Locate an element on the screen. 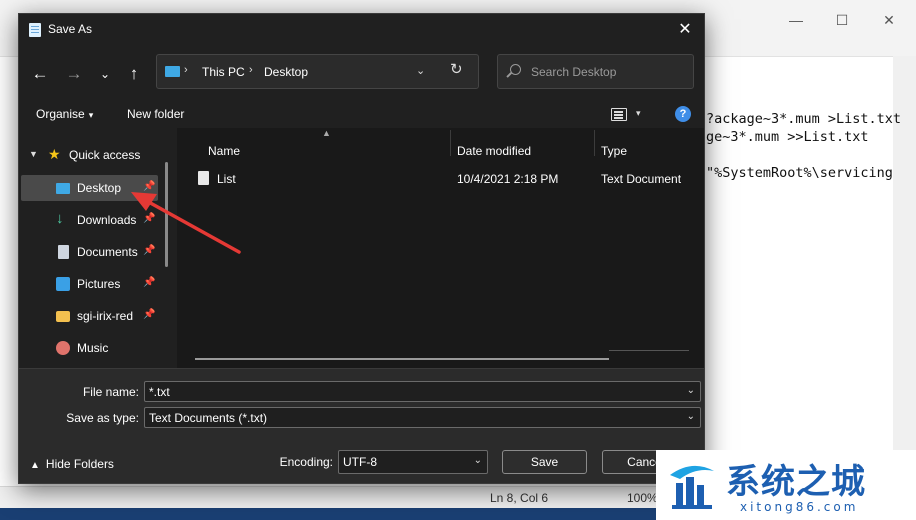 This screenshot has height=520, width=916. horizontal-scrollbar is located at coordinates (402, 359).